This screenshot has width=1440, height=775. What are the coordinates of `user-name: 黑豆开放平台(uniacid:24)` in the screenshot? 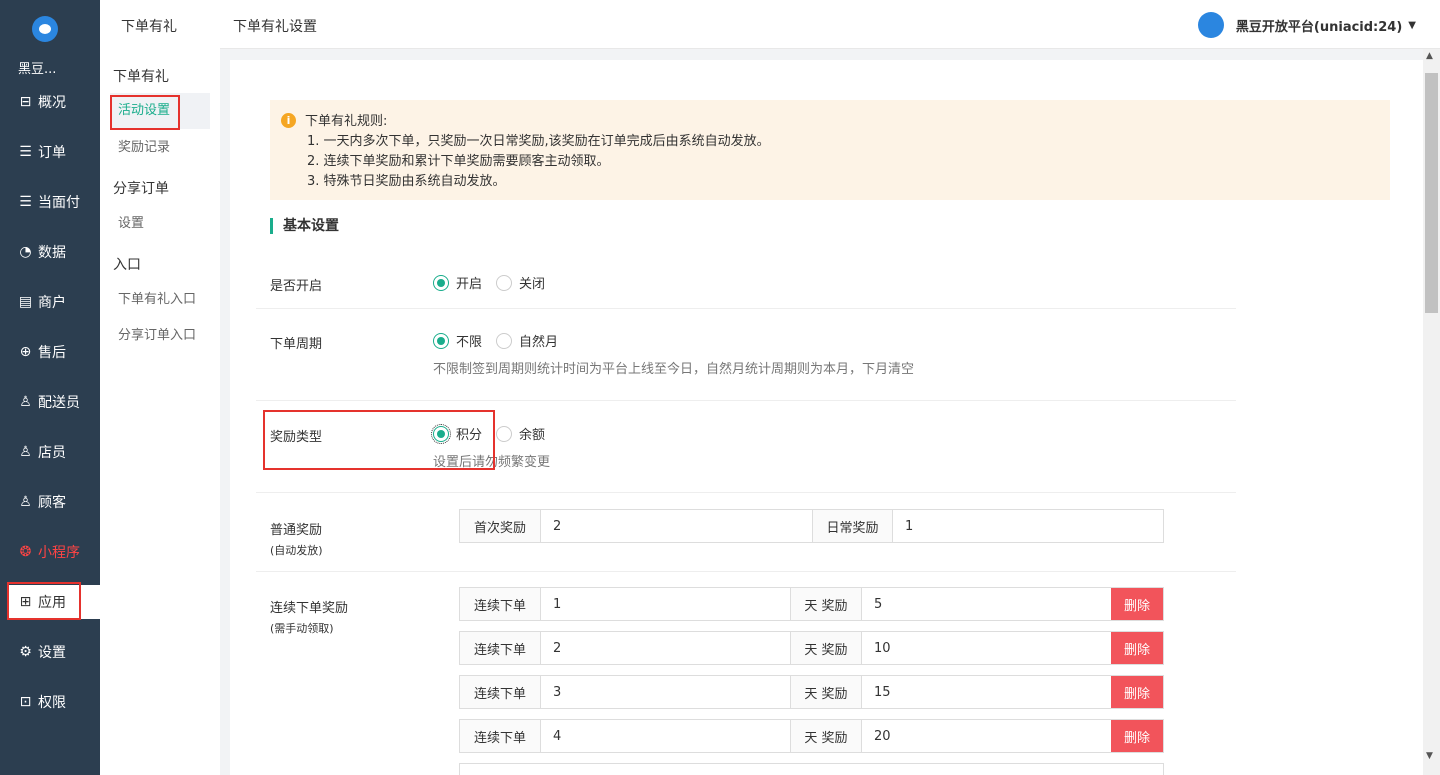 It's located at (1319, 27).